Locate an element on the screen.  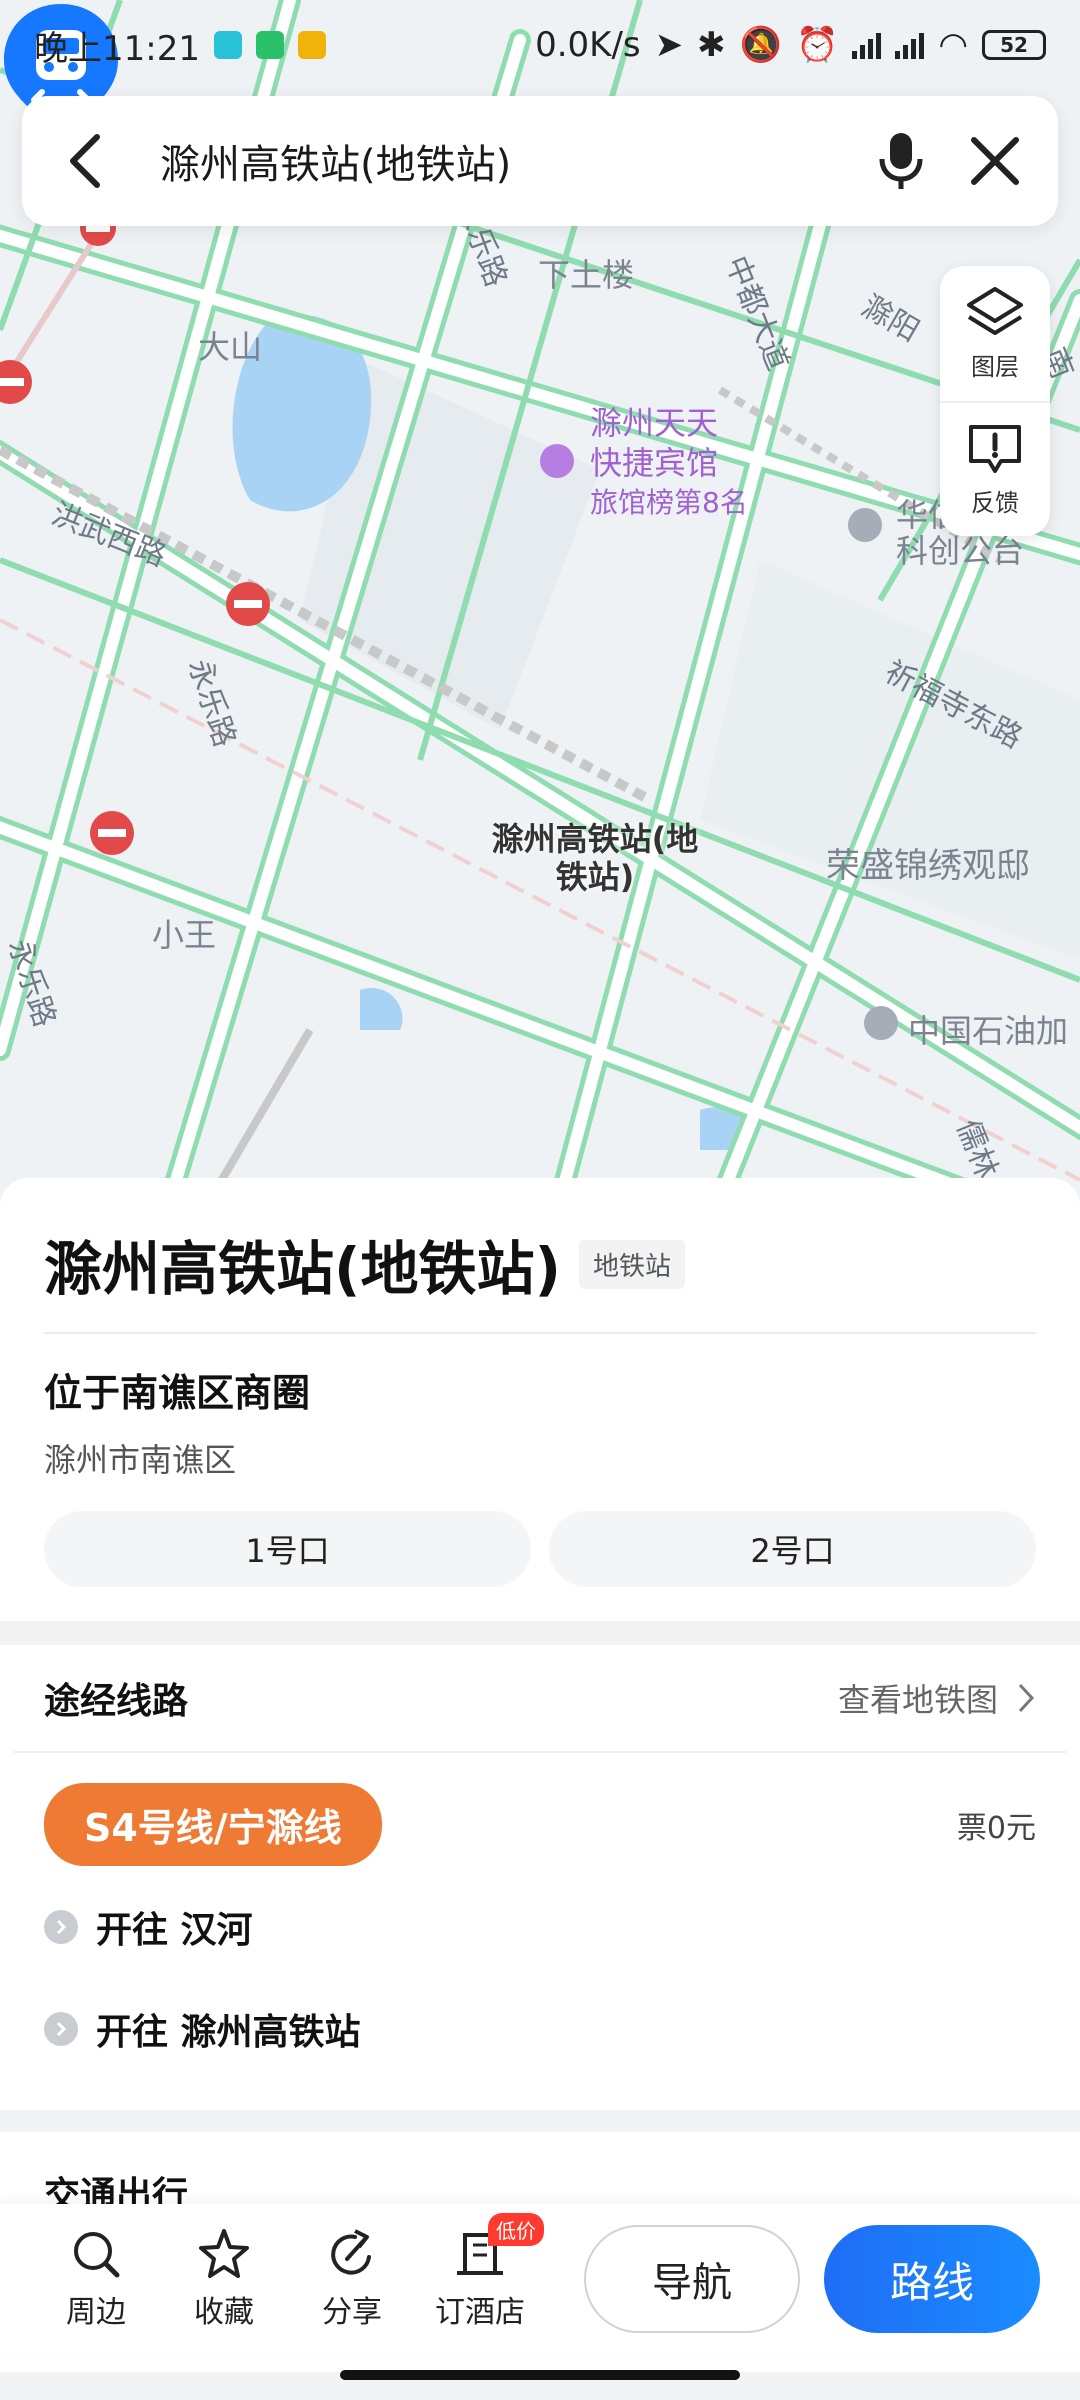
share-button: 分享 is located at coordinates (352, 2279).